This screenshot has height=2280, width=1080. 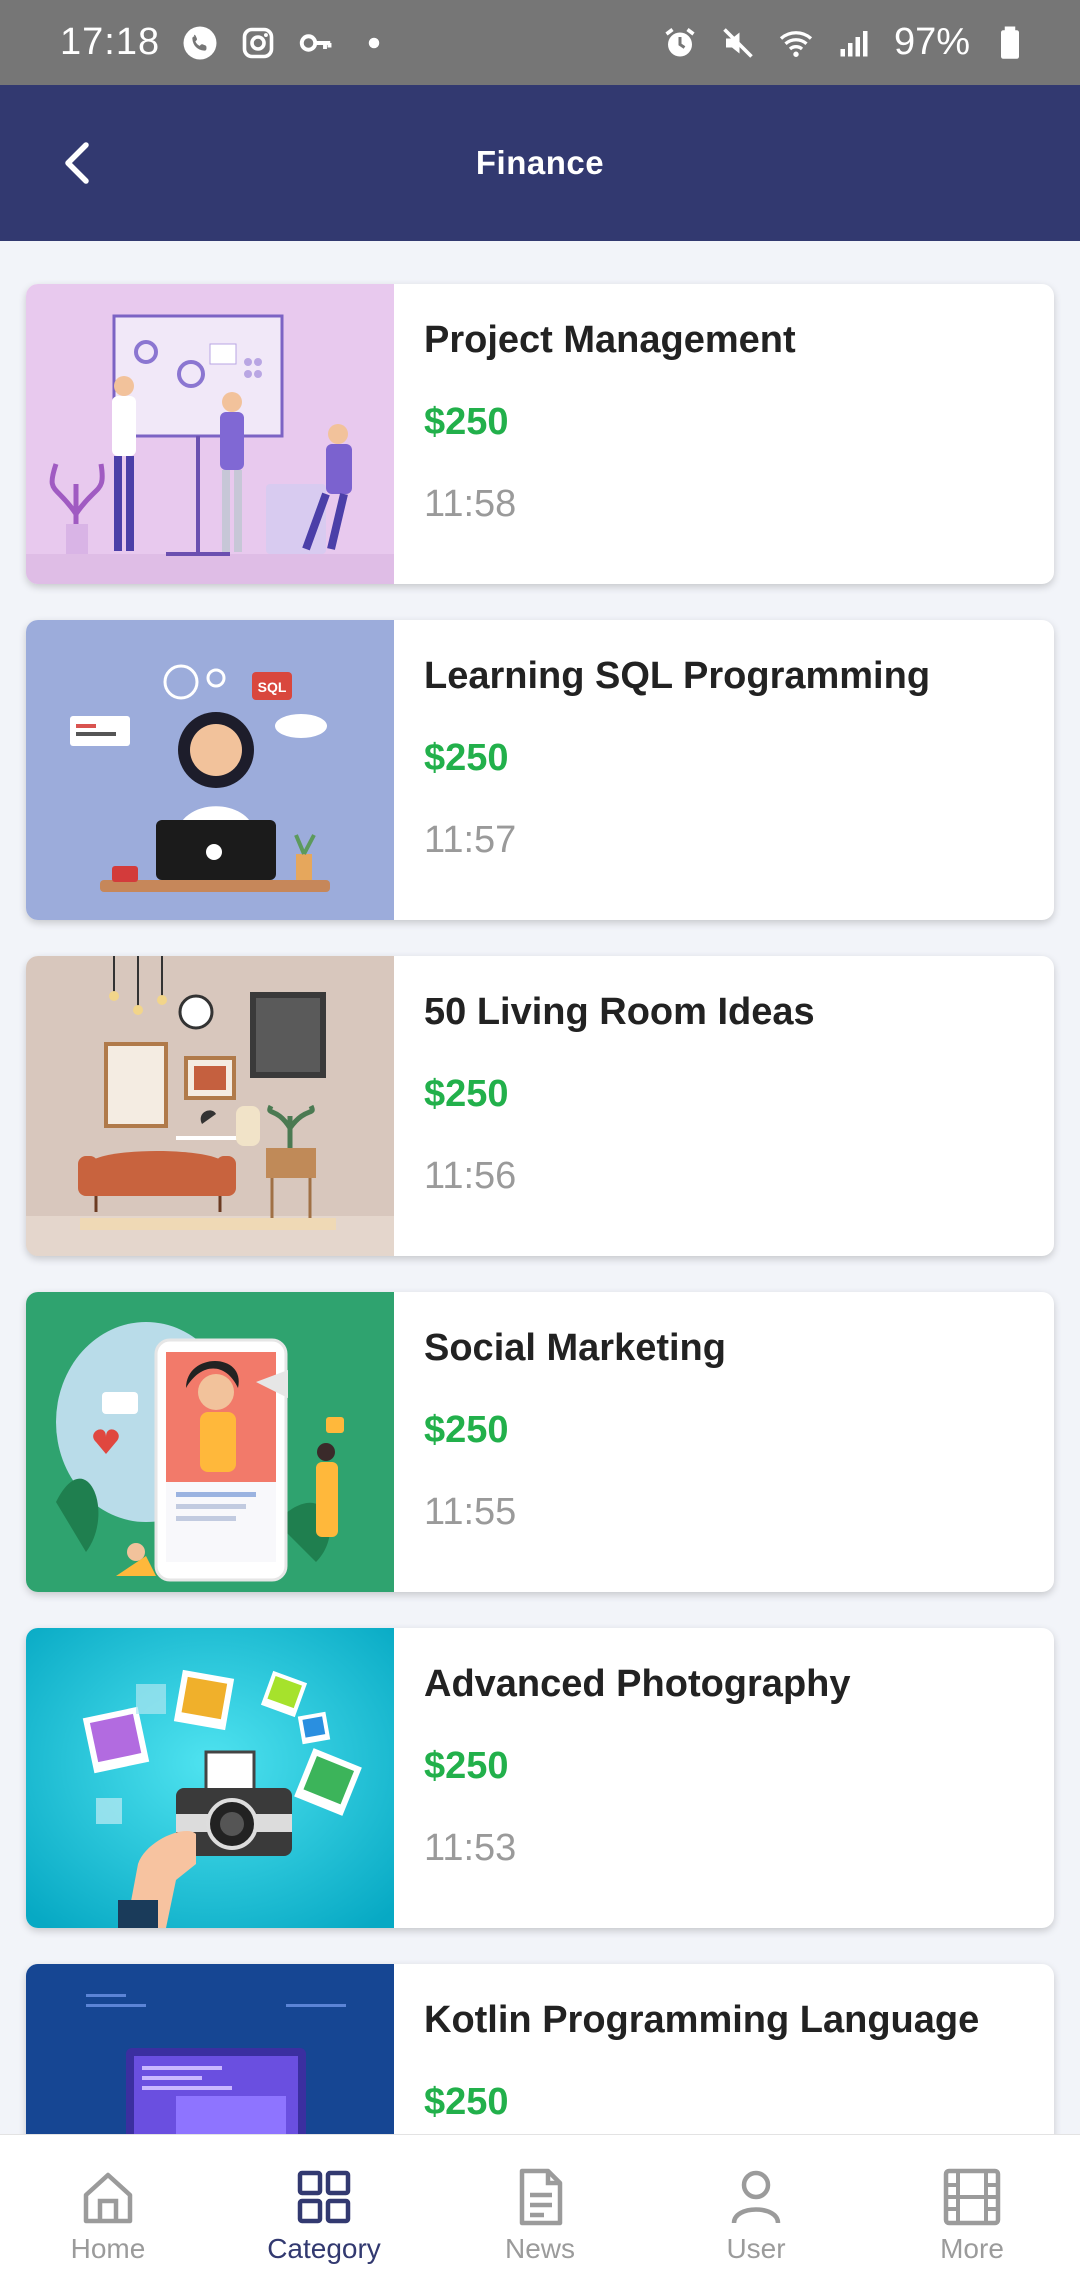 I want to click on nav-item-home: Home, so click(x=108, y=2207).